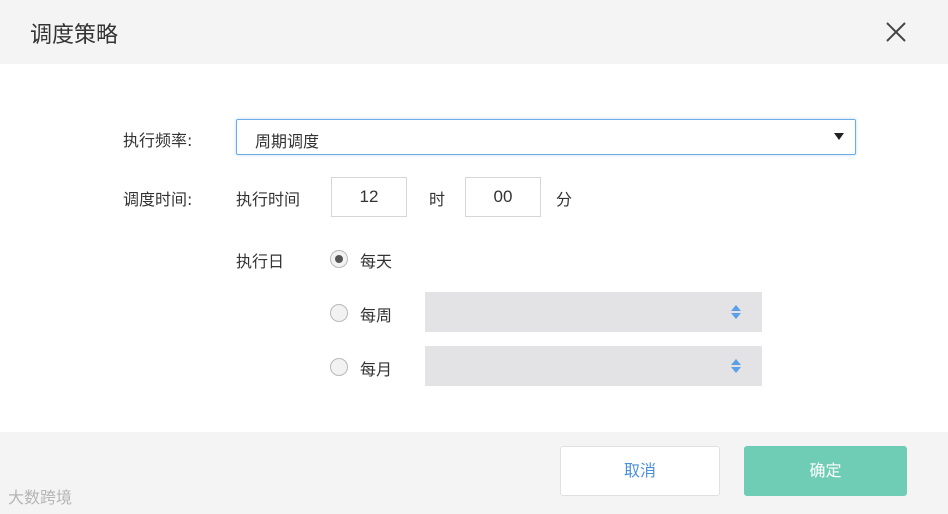  I want to click on minute-unit-label: 分, so click(564, 199).